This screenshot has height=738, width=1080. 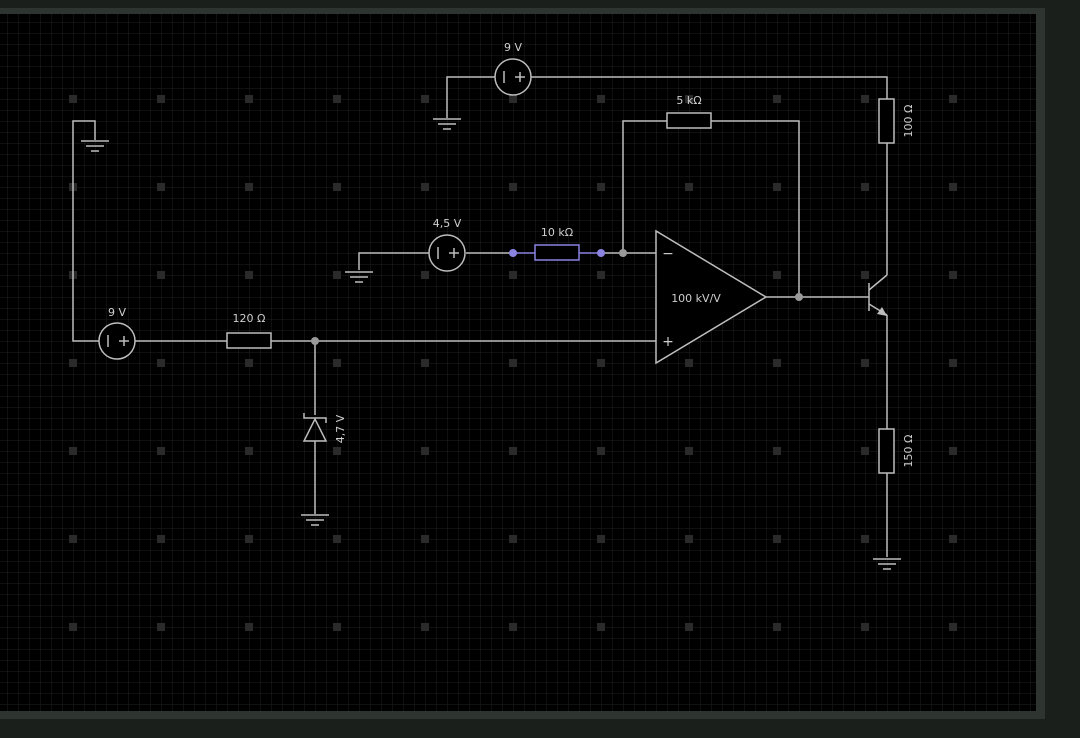 I want to click on resistor-collector-label: 100 Ω, so click(x=908, y=121).